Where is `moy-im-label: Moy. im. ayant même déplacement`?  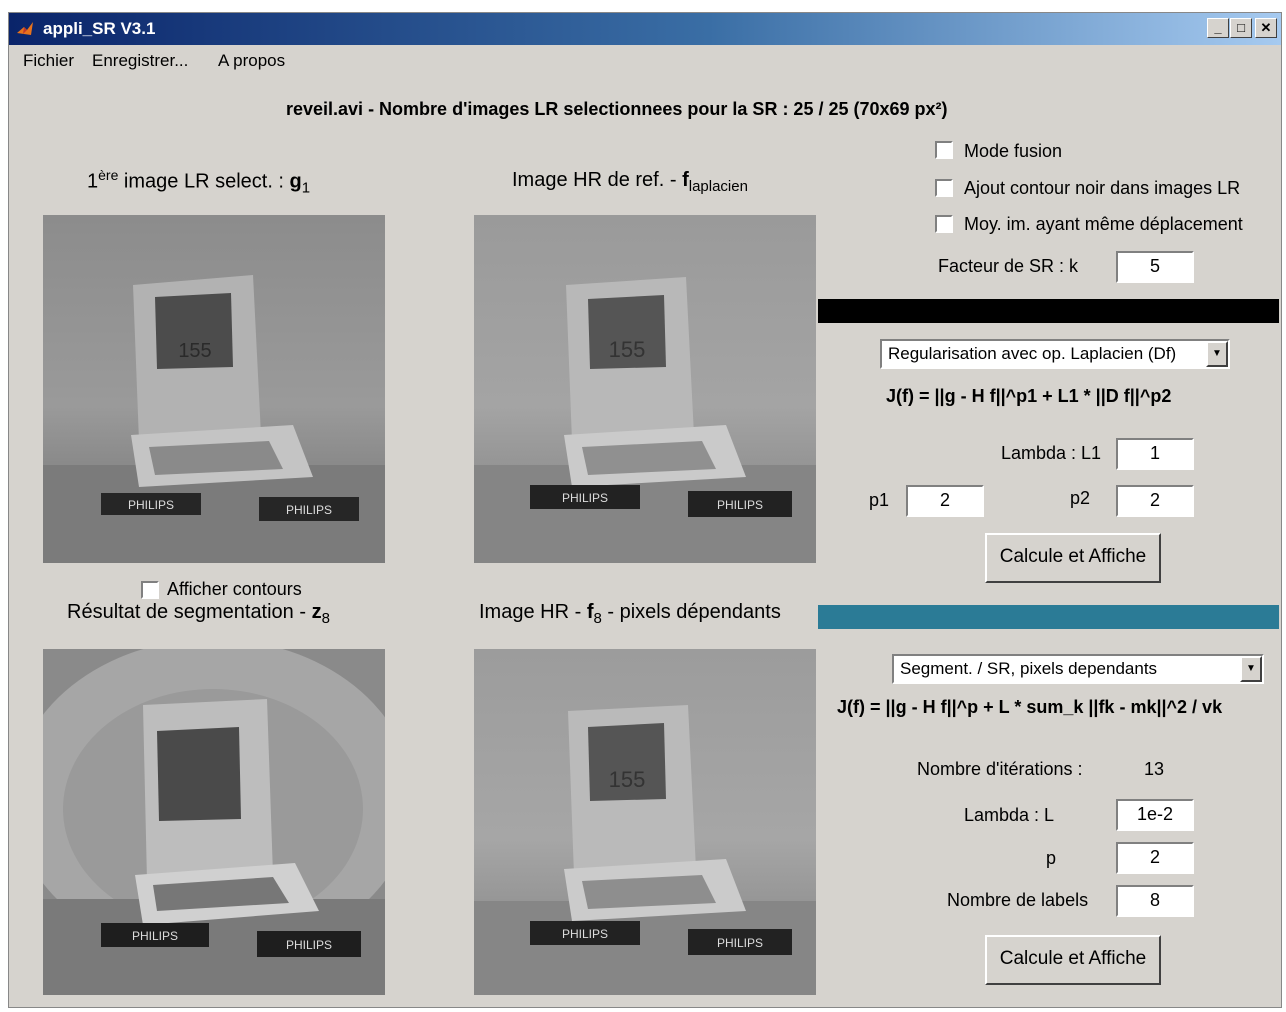 moy-im-label: Moy. im. ayant même déplacement is located at coordinates (1103, 224).